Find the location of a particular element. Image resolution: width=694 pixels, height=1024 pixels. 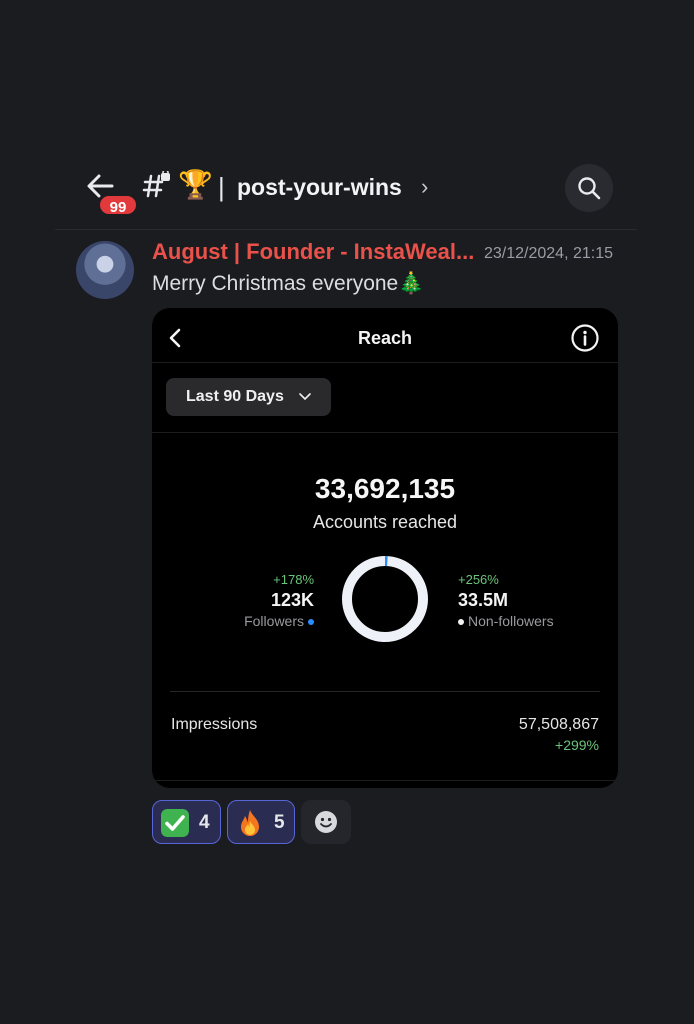

message-text: Merry Christmas everyone🎄 is located at coordinates (288, 283).